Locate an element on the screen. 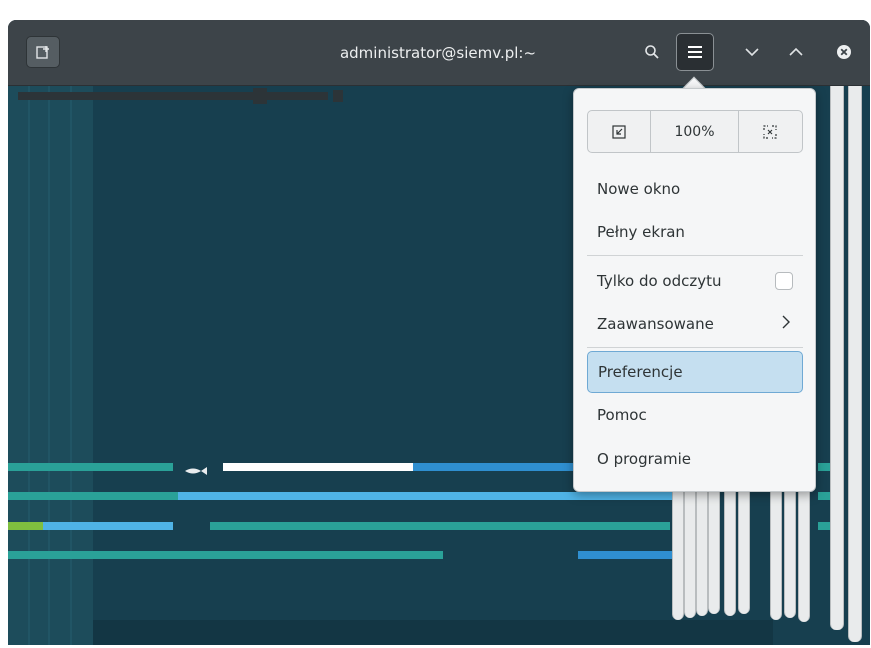  menu-item-advanced: Zaawansowane is located at coordinates (695, 324).